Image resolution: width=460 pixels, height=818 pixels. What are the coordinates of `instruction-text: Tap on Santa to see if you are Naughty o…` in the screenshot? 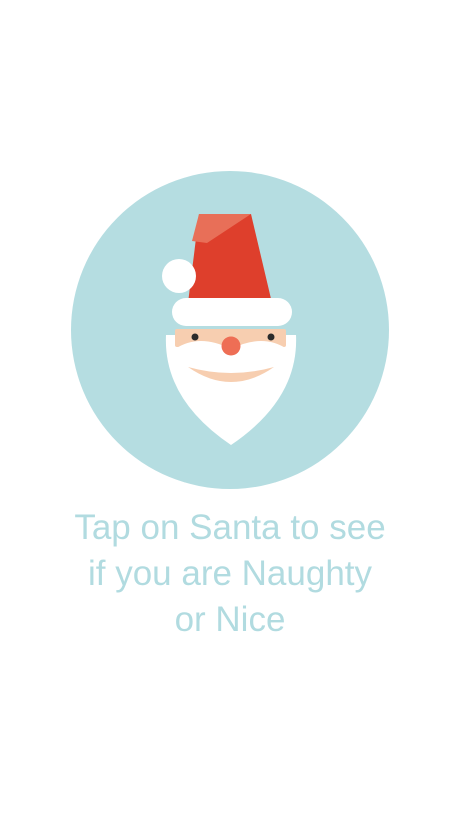 It's located at (230, 573).